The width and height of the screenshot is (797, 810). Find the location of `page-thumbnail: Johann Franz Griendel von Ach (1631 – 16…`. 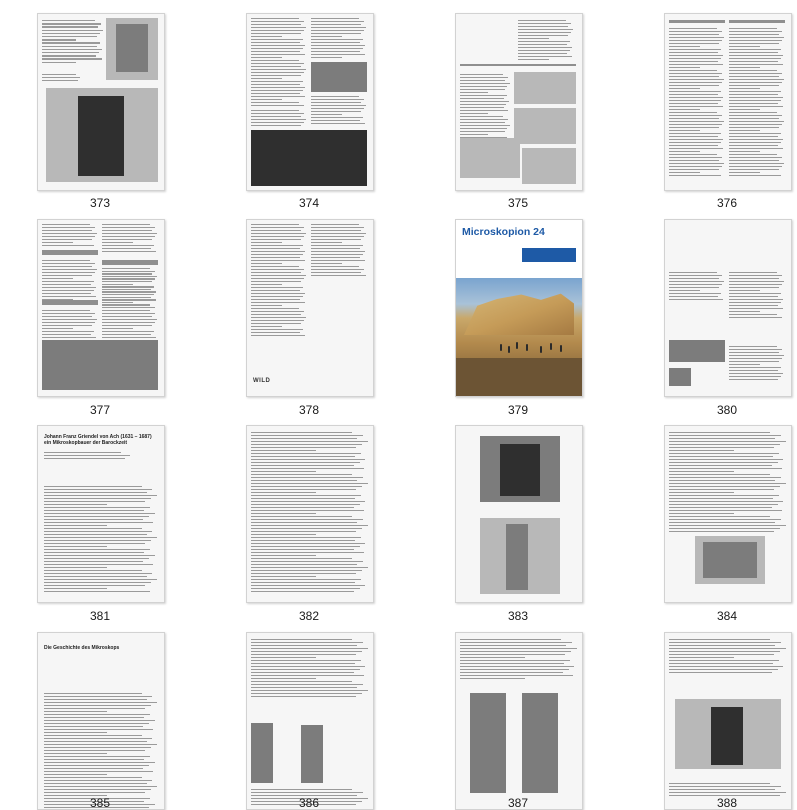

page-thumbnail: Johann Franz Griendel von Ach (1631 – 16… is located at coordinates (101, 514).